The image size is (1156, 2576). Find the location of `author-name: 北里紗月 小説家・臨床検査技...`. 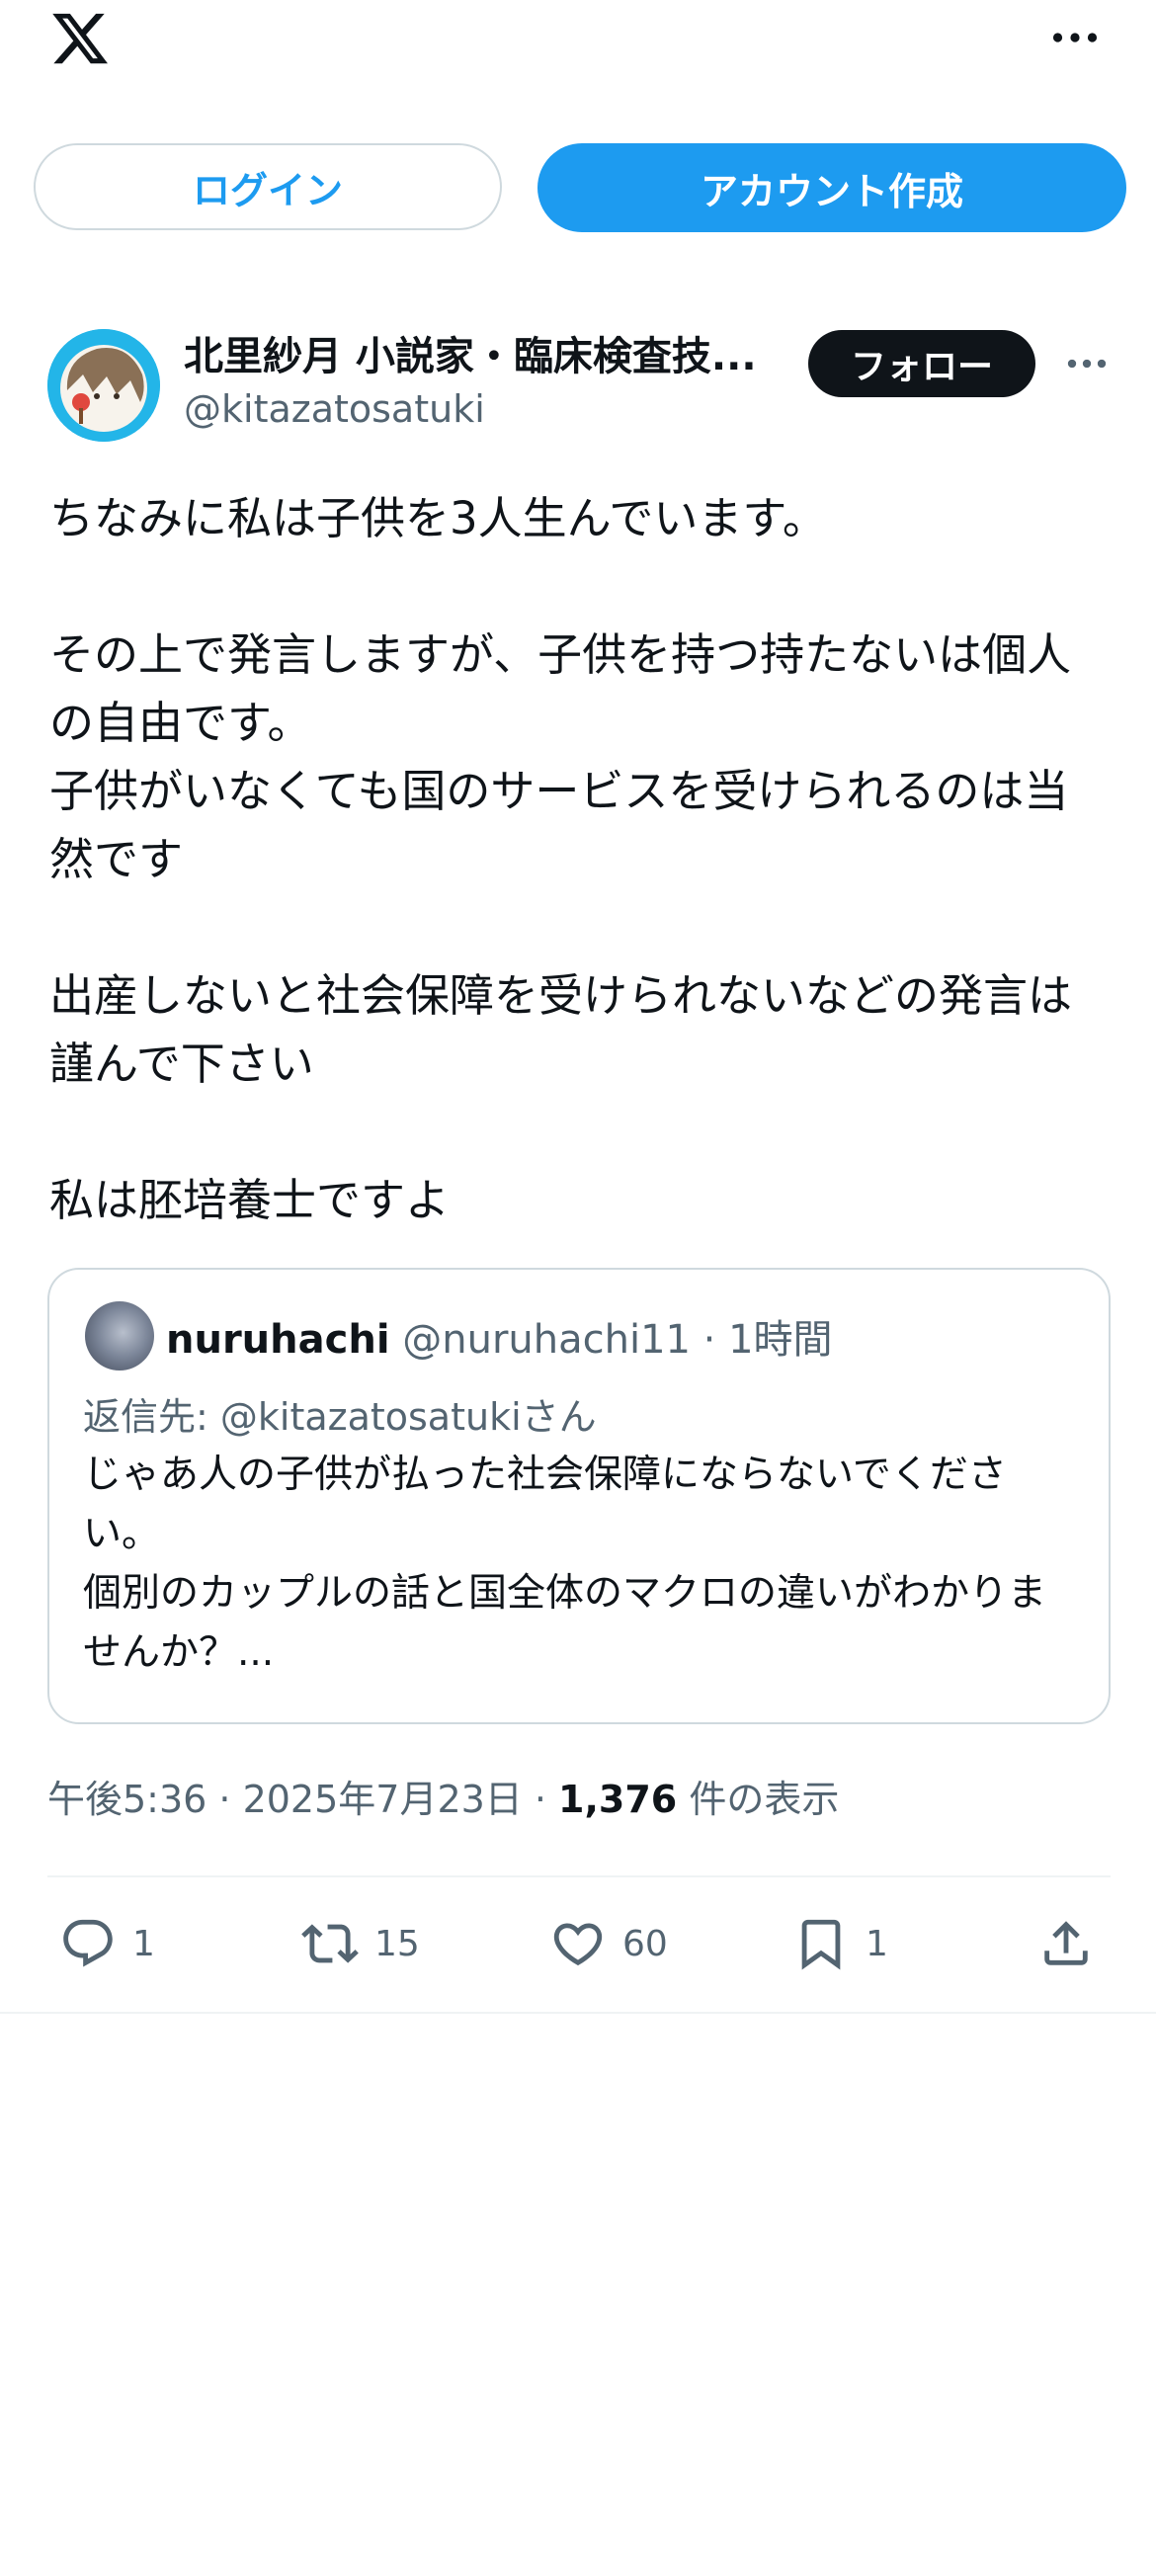

author-name: 北里紗月 小説家・臨床検査技... is located at coordinates (471, 352).